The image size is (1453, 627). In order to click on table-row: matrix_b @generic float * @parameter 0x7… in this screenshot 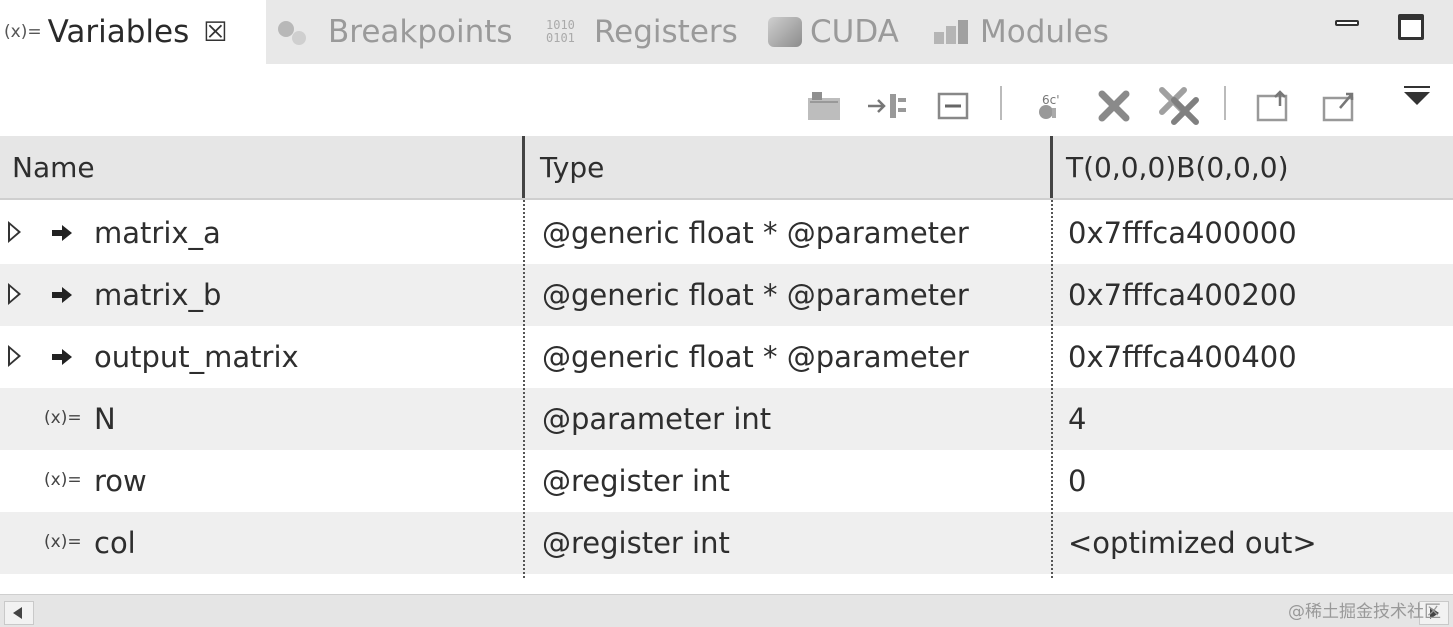, I will do `click(726, 295)`.